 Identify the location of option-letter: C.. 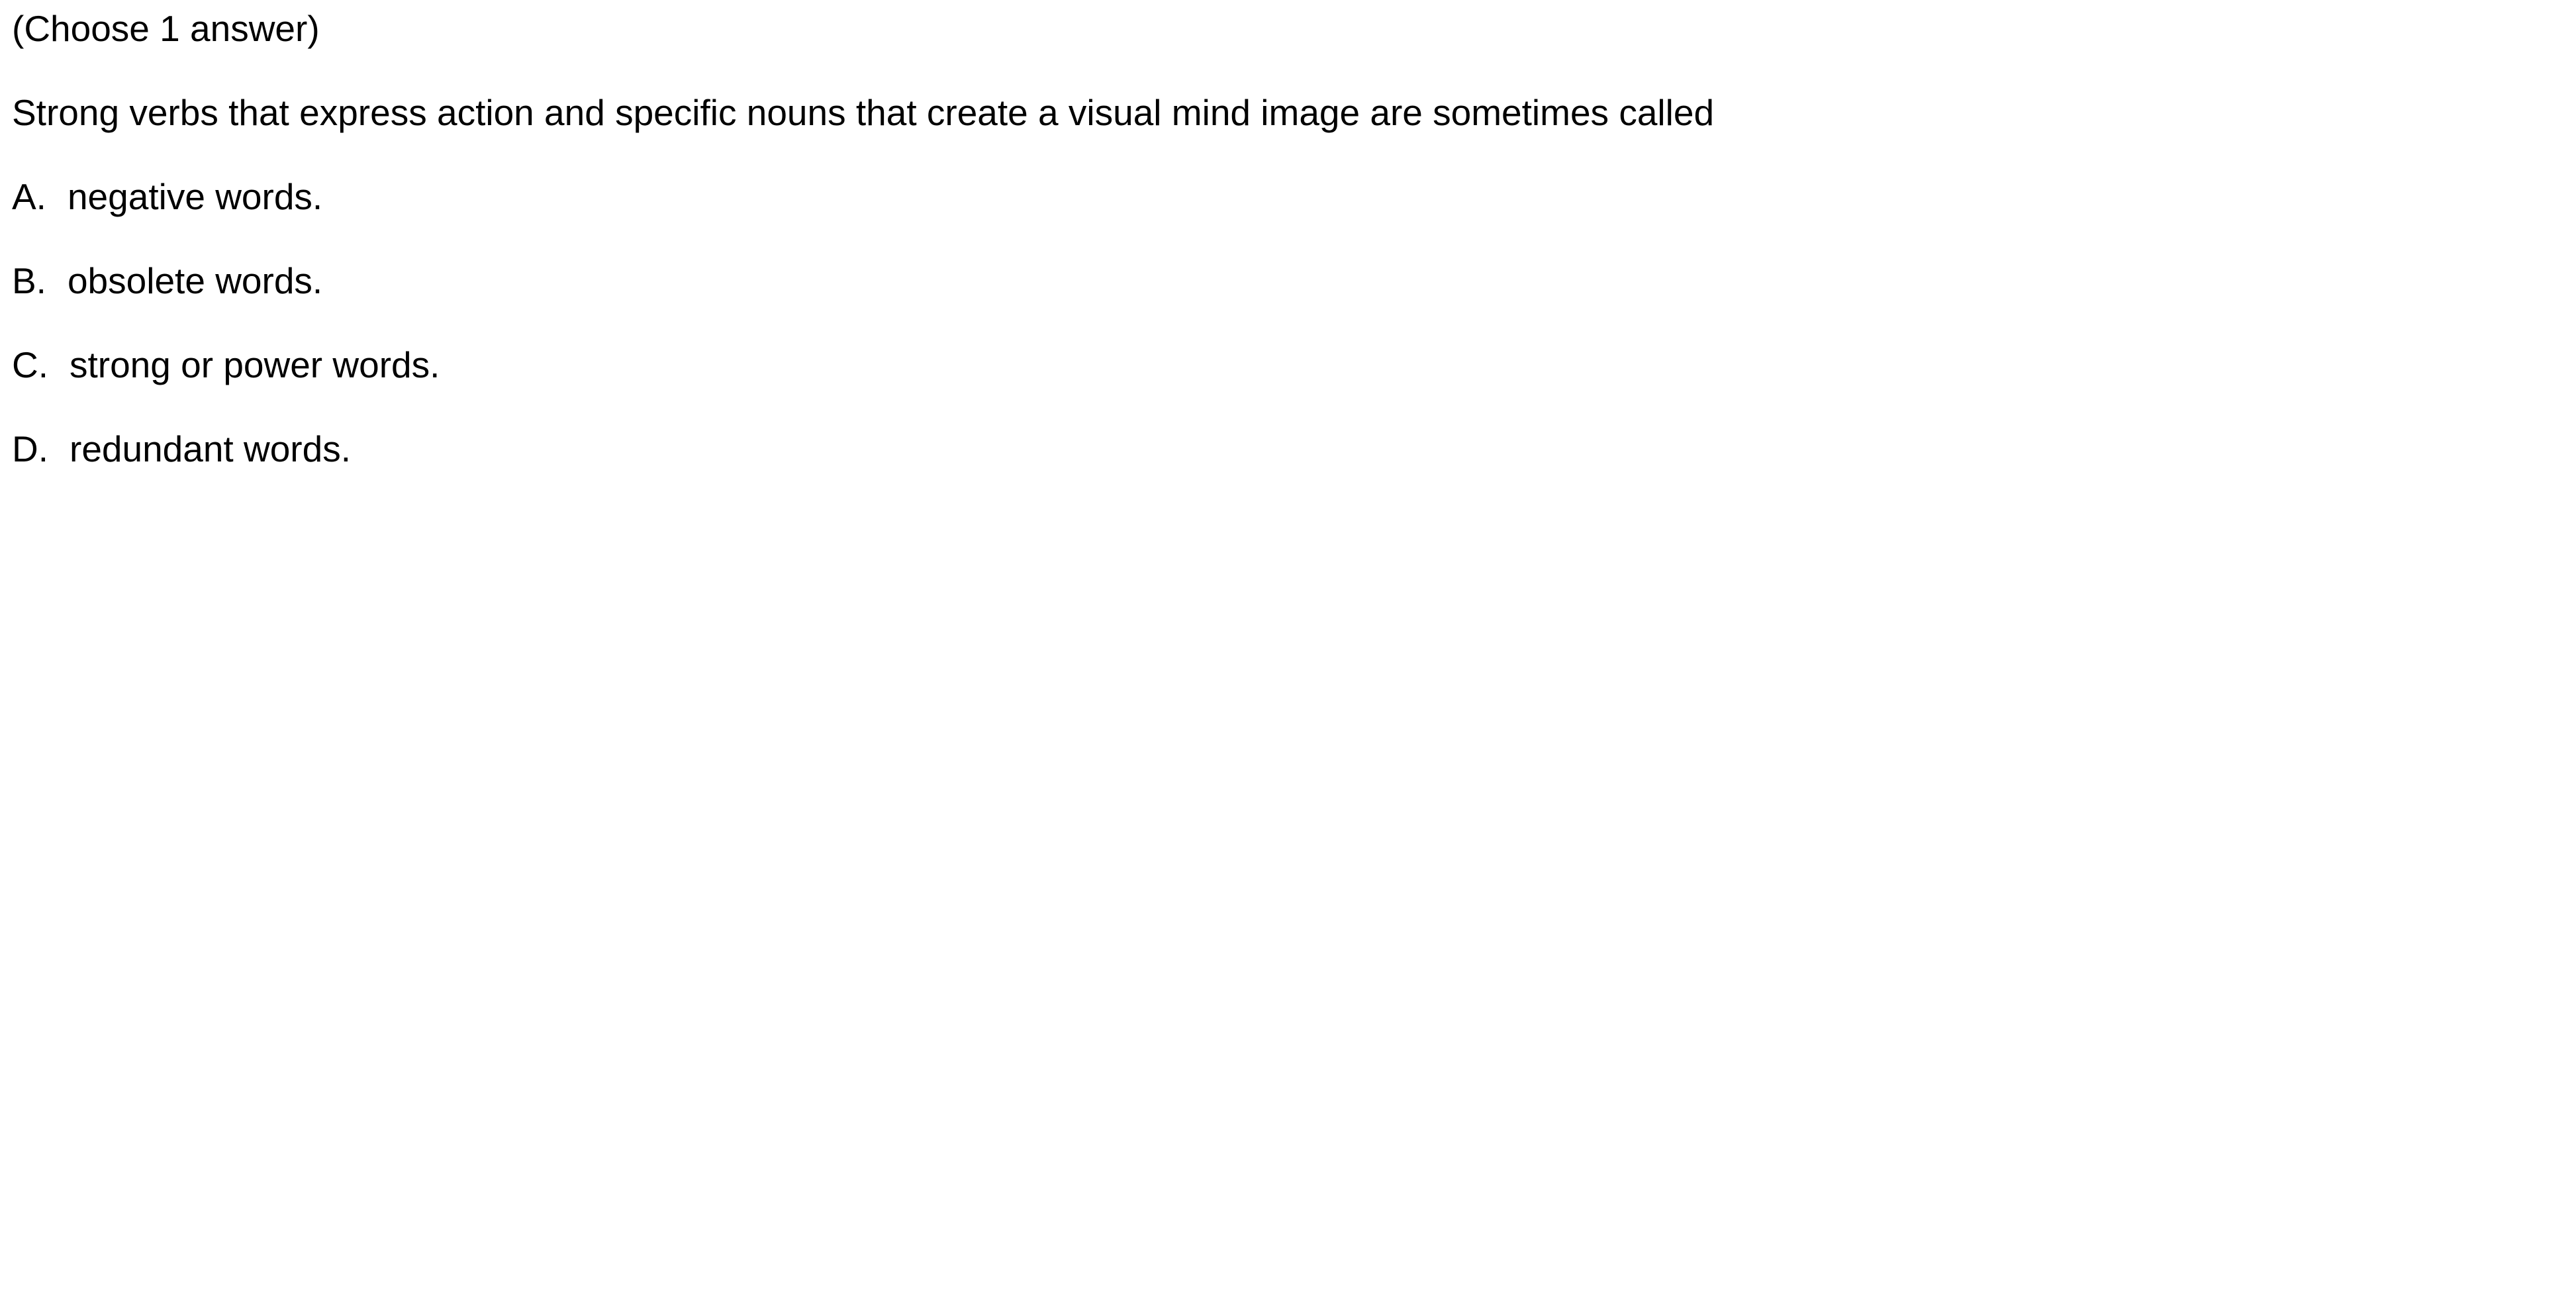
(30, 364).